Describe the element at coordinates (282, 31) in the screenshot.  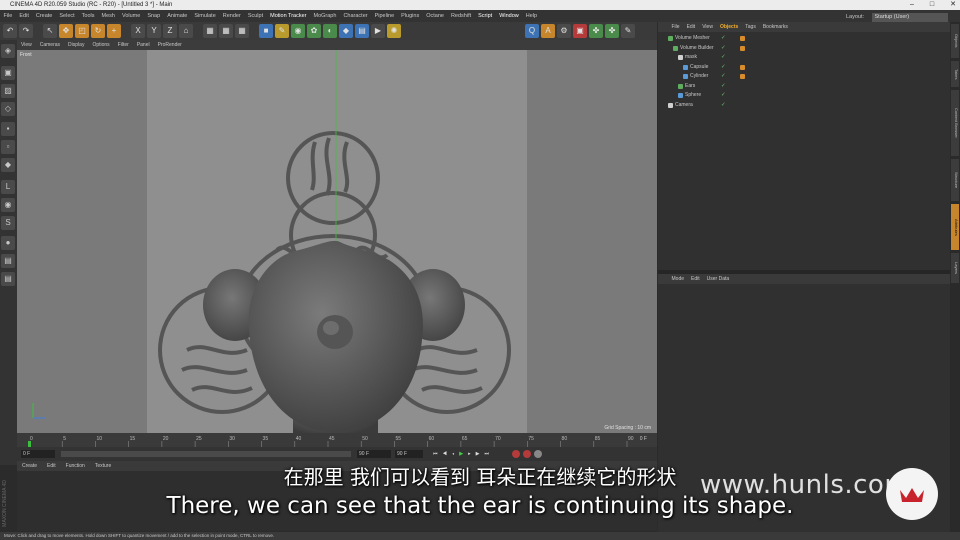
I see `pen-icon: ✎` at that location.